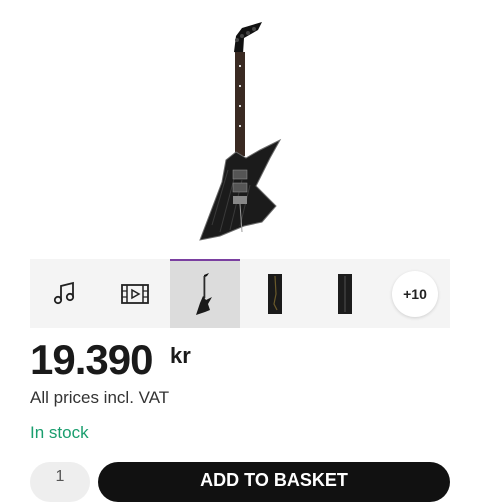 Image resolution: width=480 pixels, height=502 pixels. I want to click on video-icon, so click(135, 293).